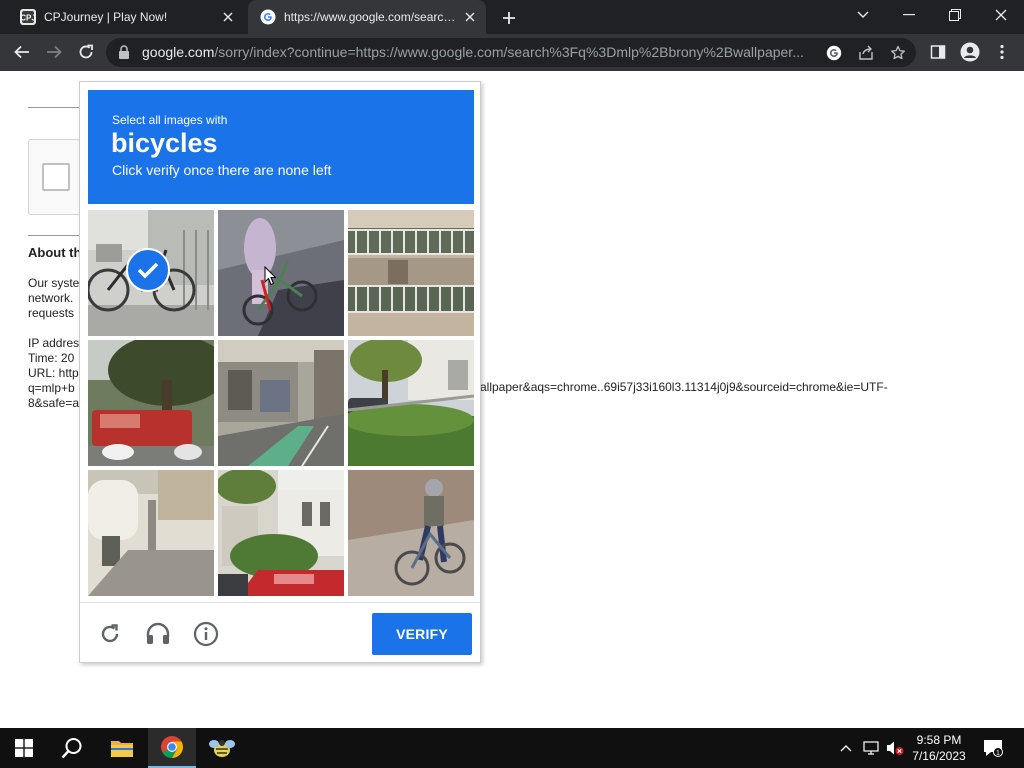 Image resolution: width=1024 pixels, height=768 pixels. Describe the element at coordinates (54, 403) in the screenshot. I see `page-text-line: 8&safe=a` at that location.